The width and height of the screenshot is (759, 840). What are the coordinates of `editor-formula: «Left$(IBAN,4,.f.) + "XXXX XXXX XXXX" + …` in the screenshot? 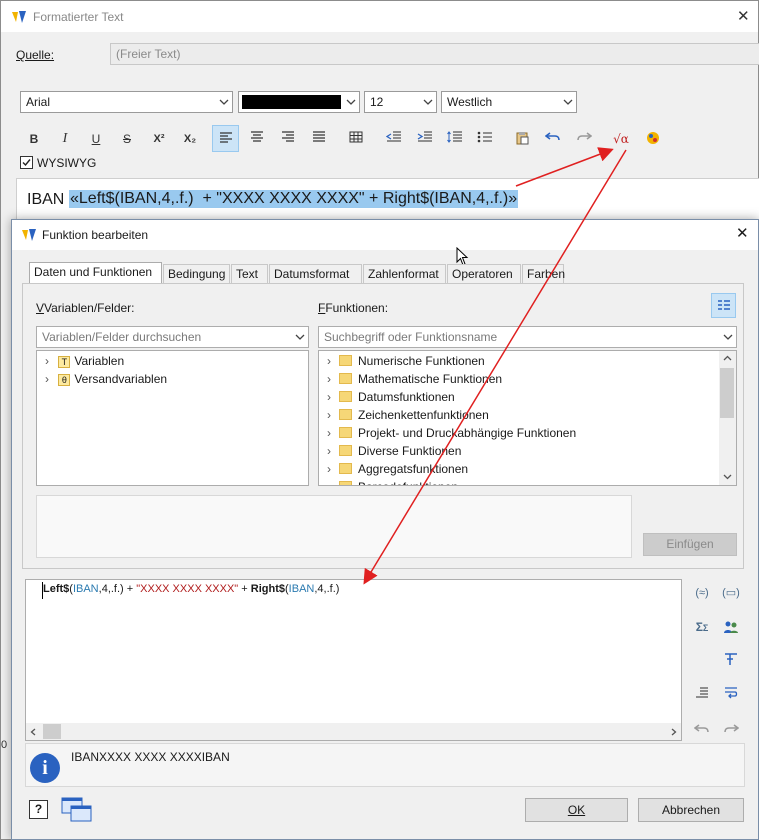 It's located at (294, 199).